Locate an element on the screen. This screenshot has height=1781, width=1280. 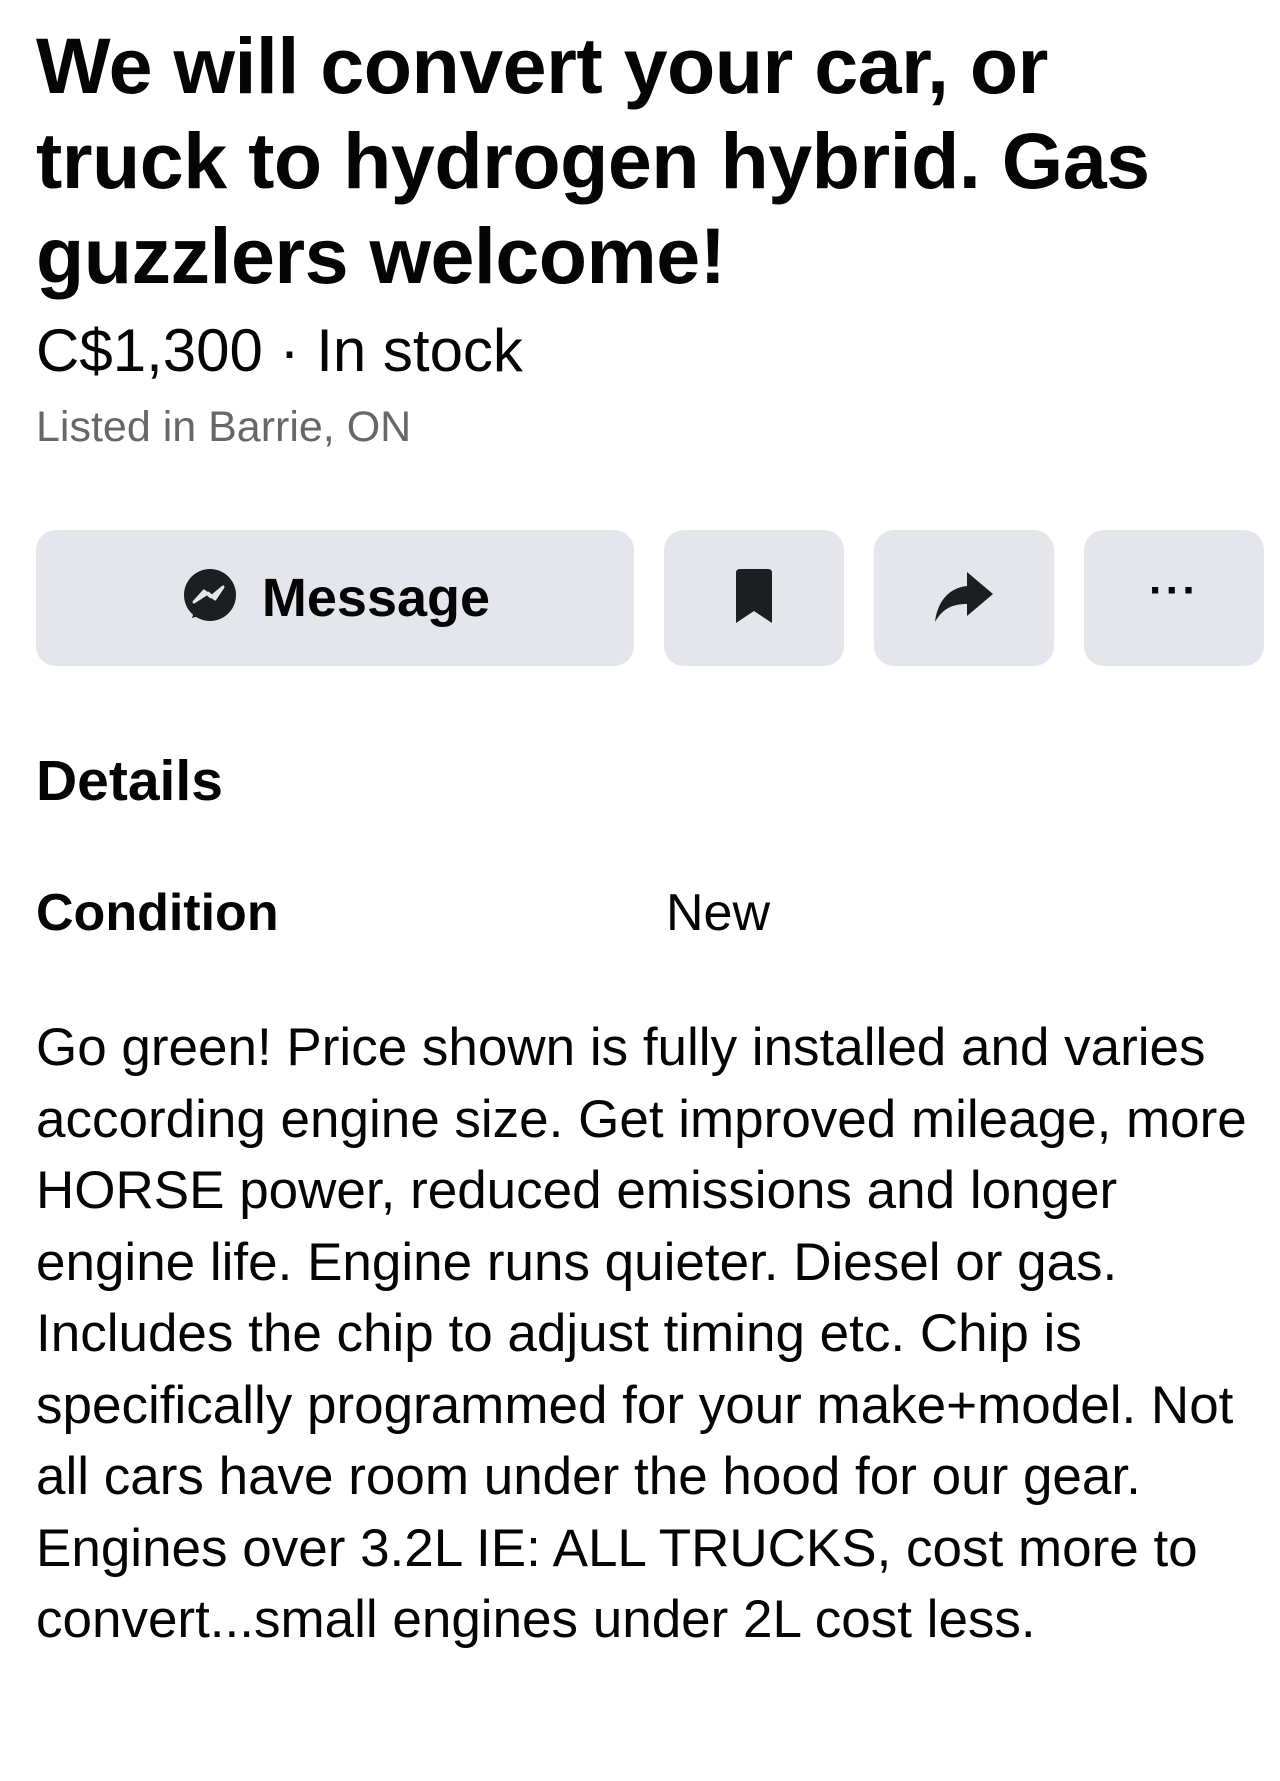
save-button is located at coordinates (754, 598).